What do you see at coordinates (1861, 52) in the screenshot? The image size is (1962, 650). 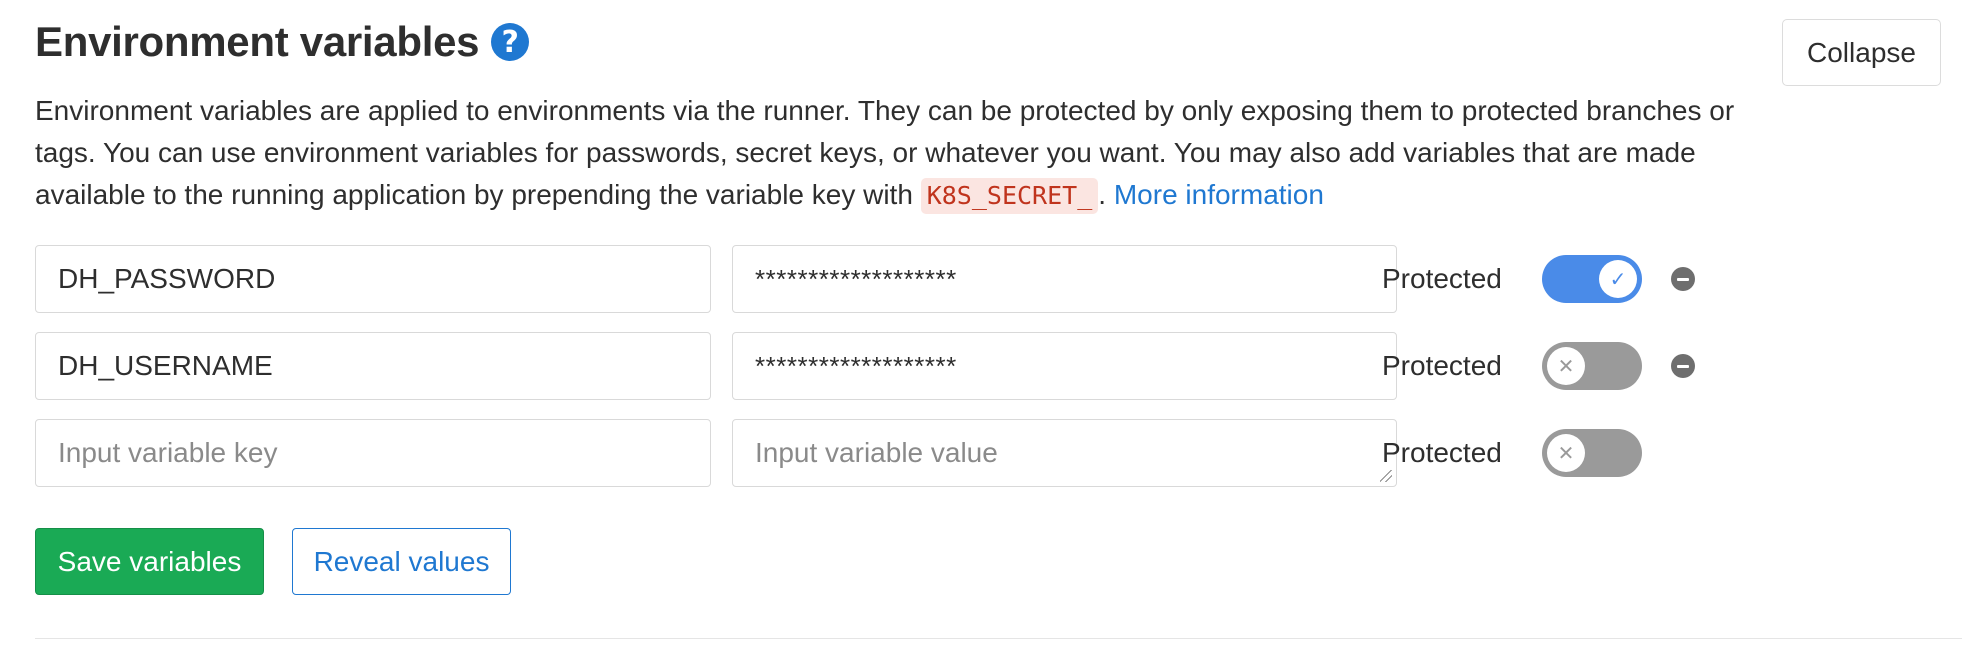 I see `collapse-button: Collapse` at bounding box center [1861, 52].